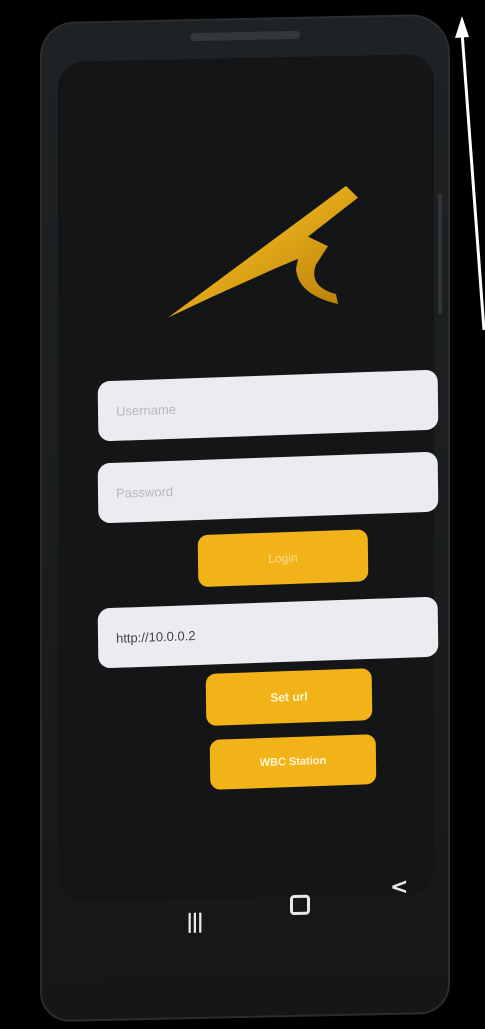 This screenshot has height=1029, width=485. What do you see at coordinates (399, 887) in the screenshot?
I see `back-icon: <` at bounding box center [399, 887].